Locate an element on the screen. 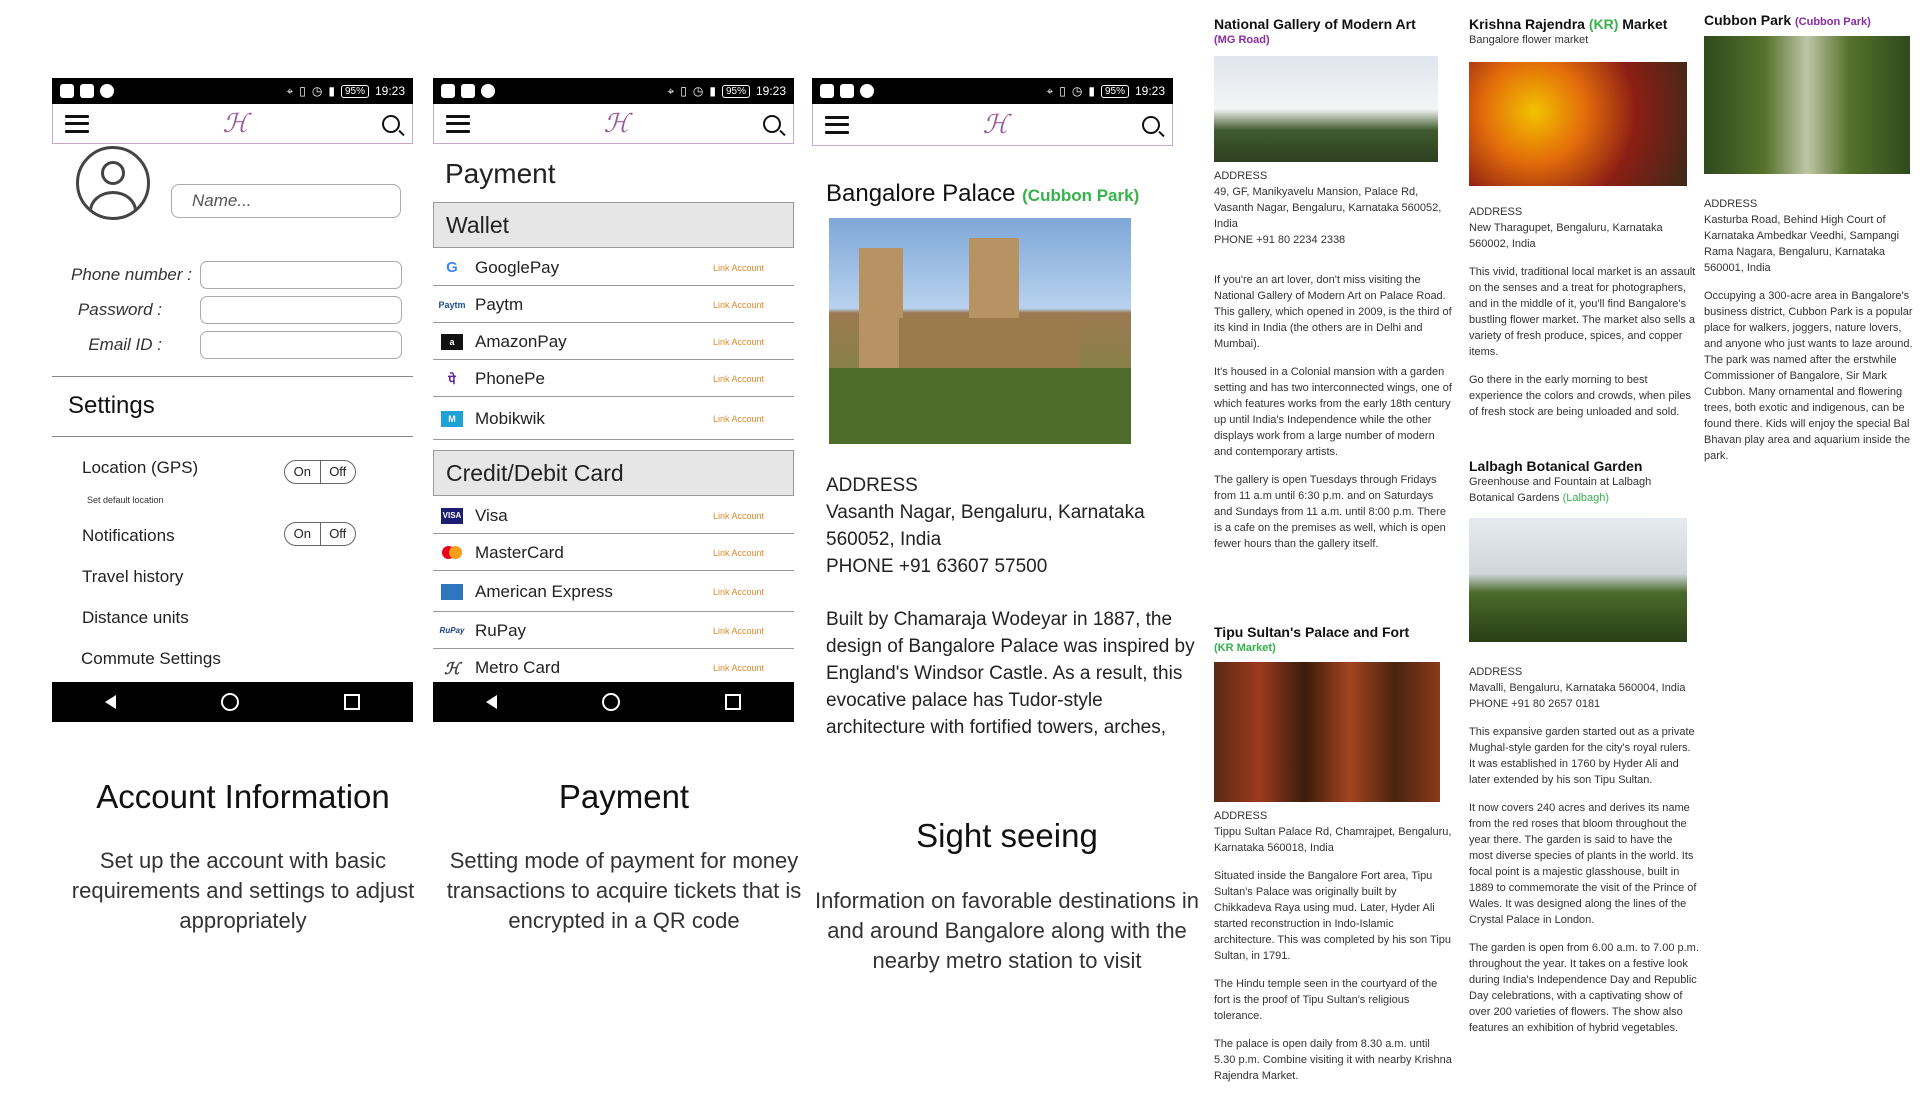 This screenshot has width=1920, height=1096. password-label: Password : is located at coordinates (119, 309).